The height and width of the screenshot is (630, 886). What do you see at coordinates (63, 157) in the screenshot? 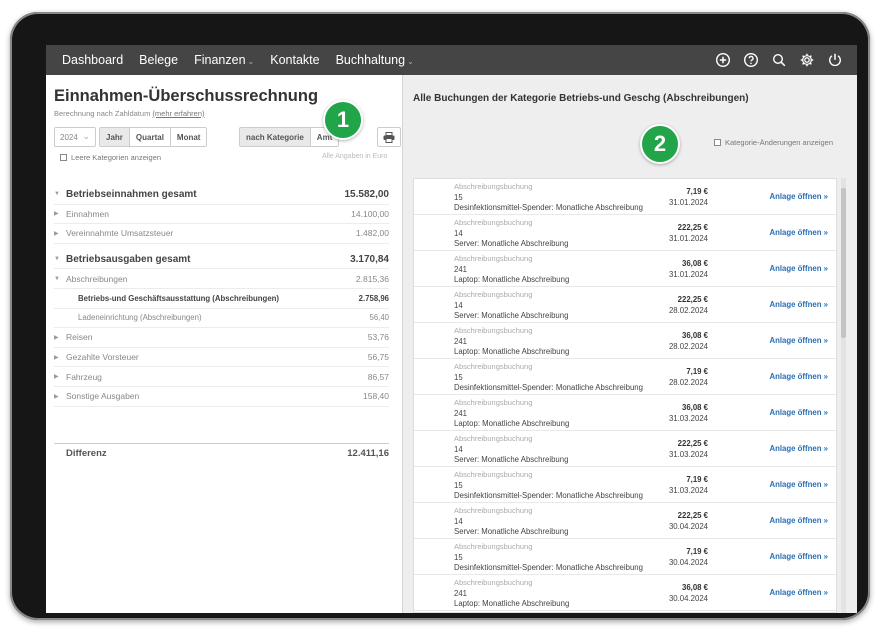
I see `empty-categories-checkbox` at bounding box center [63, 157].